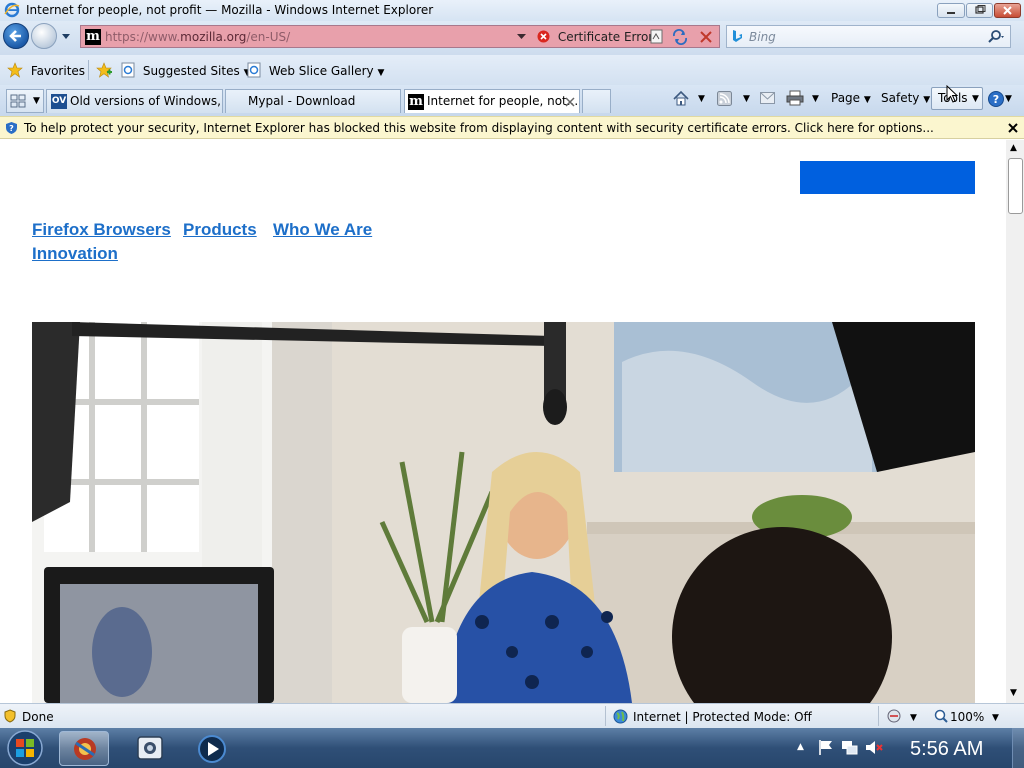  What do you see at coordinates (12, 10) in the screenshot?
I see `internet-explorer-icon` at bounding box center [12, 10].